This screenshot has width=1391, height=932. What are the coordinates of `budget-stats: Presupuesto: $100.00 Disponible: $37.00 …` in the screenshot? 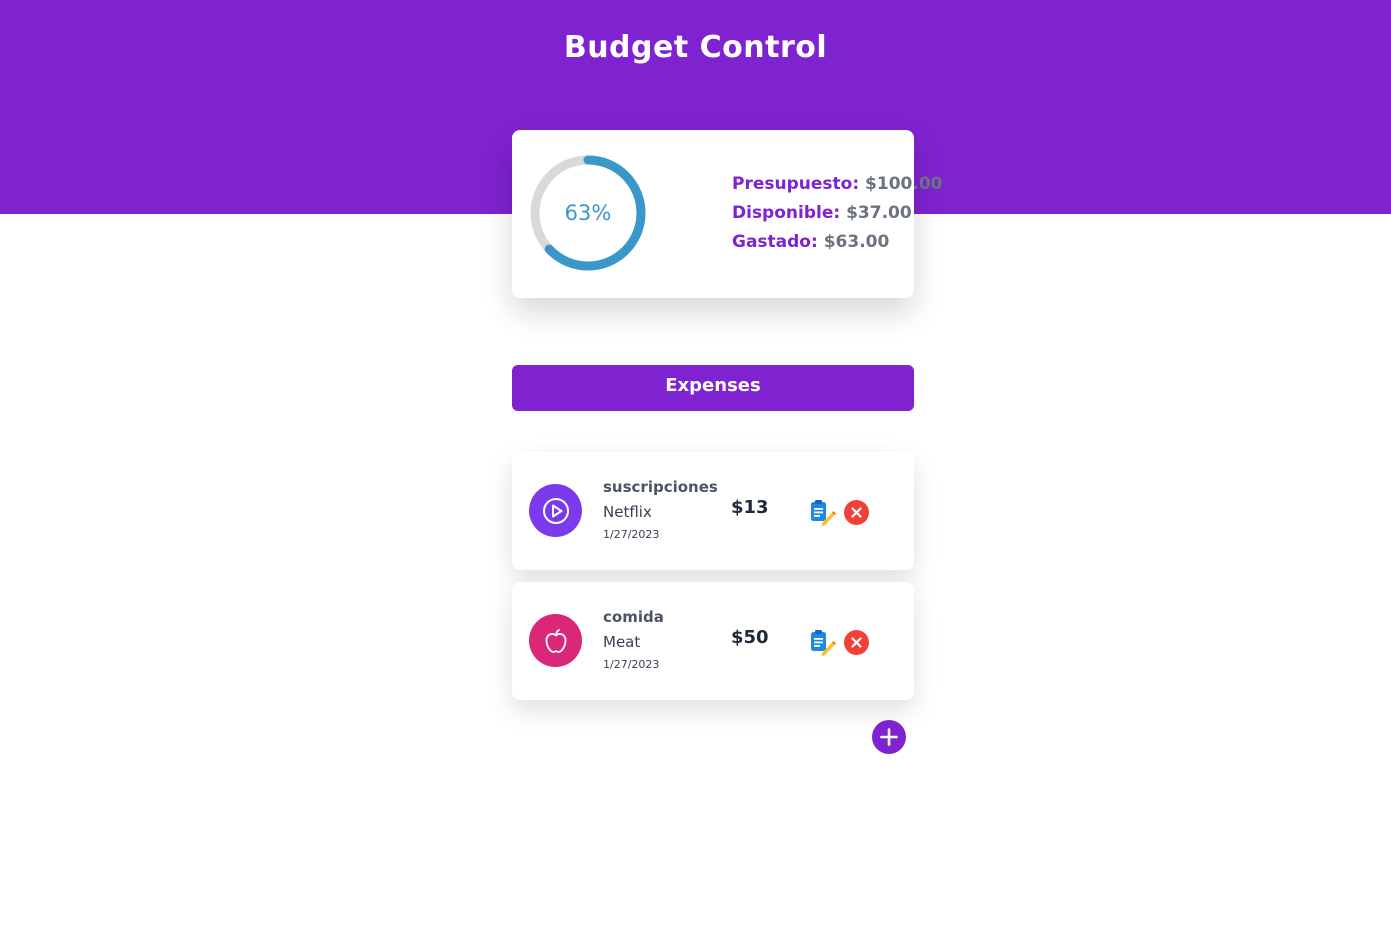 It's located at (837, 213).